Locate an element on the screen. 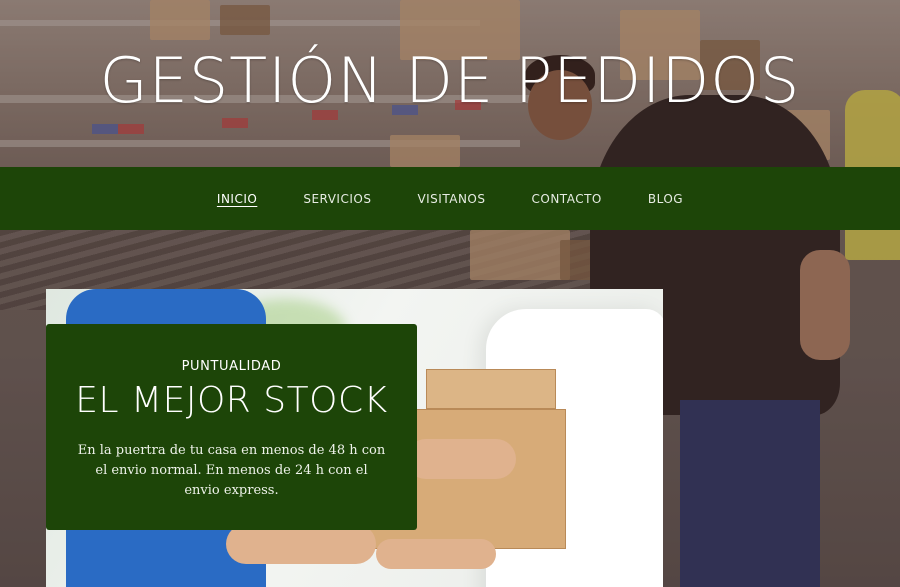 The height and width of the screenshot is (587, 900). feature-title: EL MEJOR STOCK is located at coordinates (231, 400).